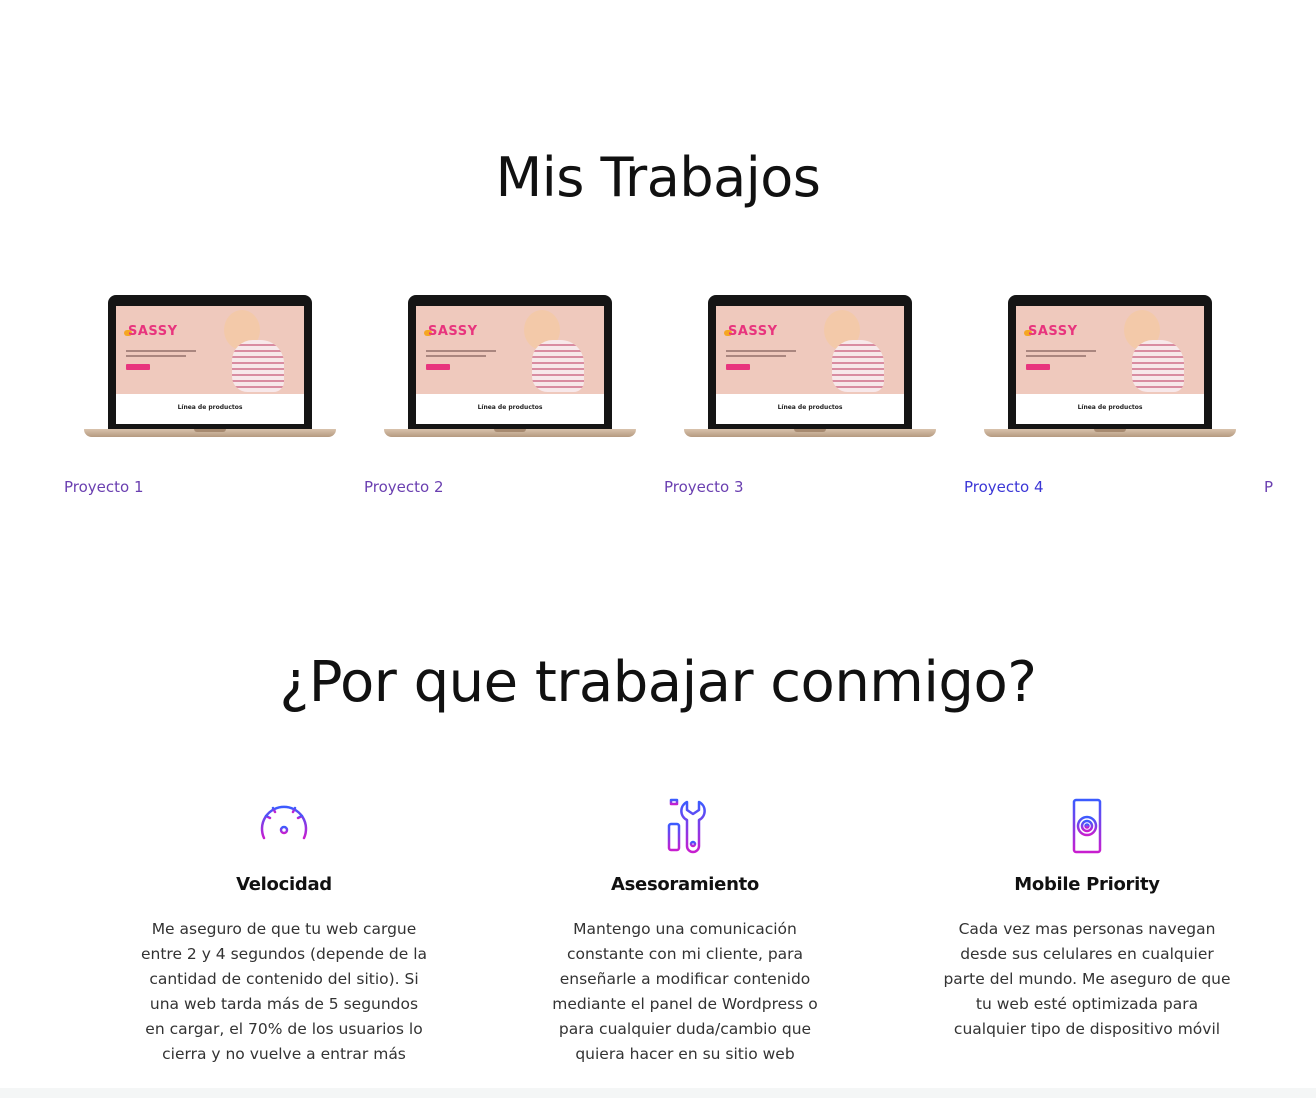 This screenshot has height=1098, width=1316. Describe the element at coordinates (658, 1093) in the screenshot. I see `footer-strip` at that location.